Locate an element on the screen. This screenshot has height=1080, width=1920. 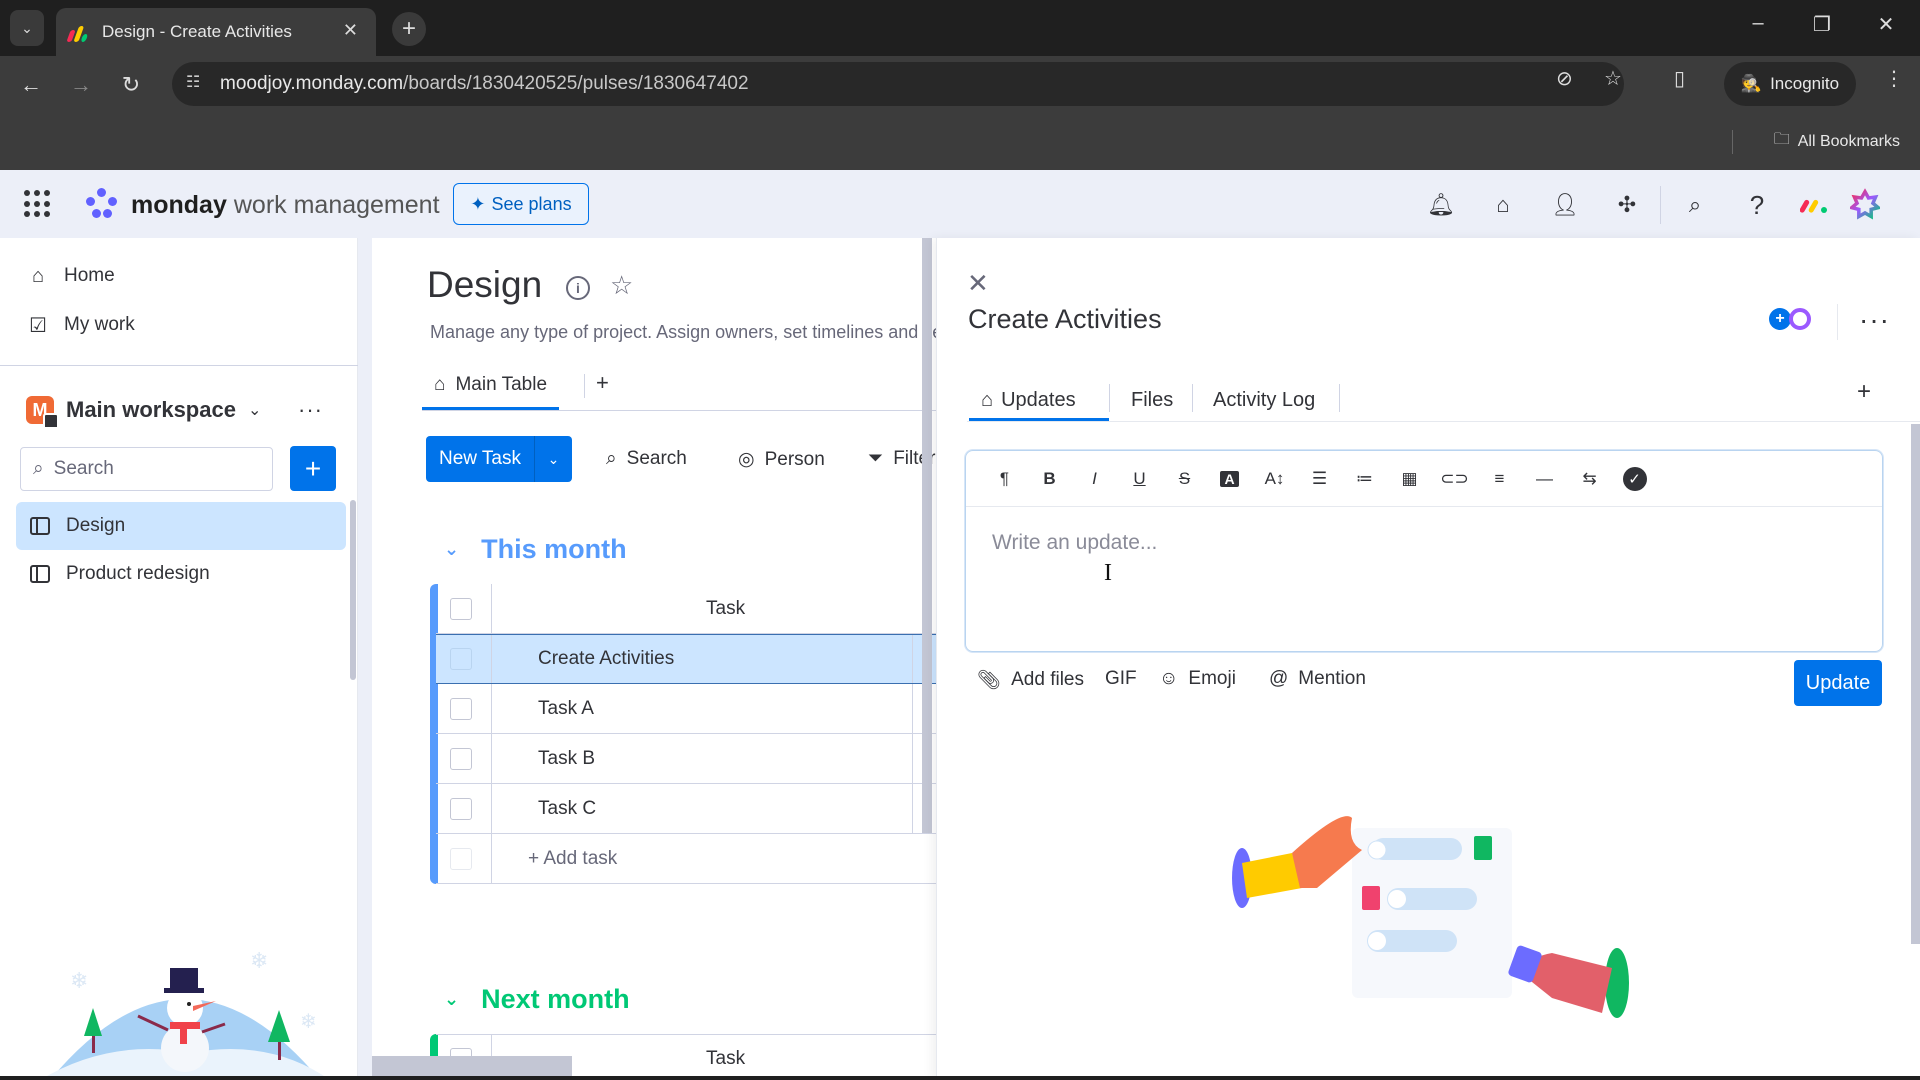
task-name: Task C is located at coordinates (567, 809).